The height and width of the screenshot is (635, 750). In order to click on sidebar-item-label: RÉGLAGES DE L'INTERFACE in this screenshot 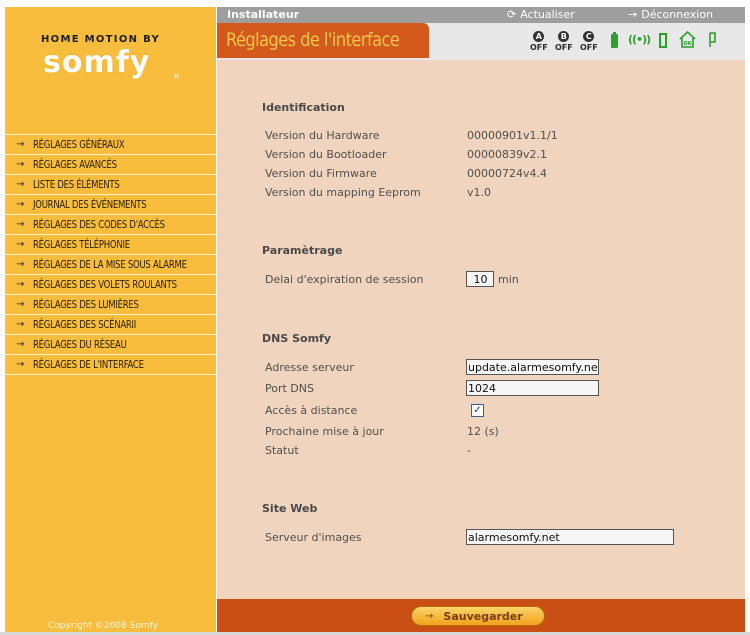, I will do `click(88, 364)`.